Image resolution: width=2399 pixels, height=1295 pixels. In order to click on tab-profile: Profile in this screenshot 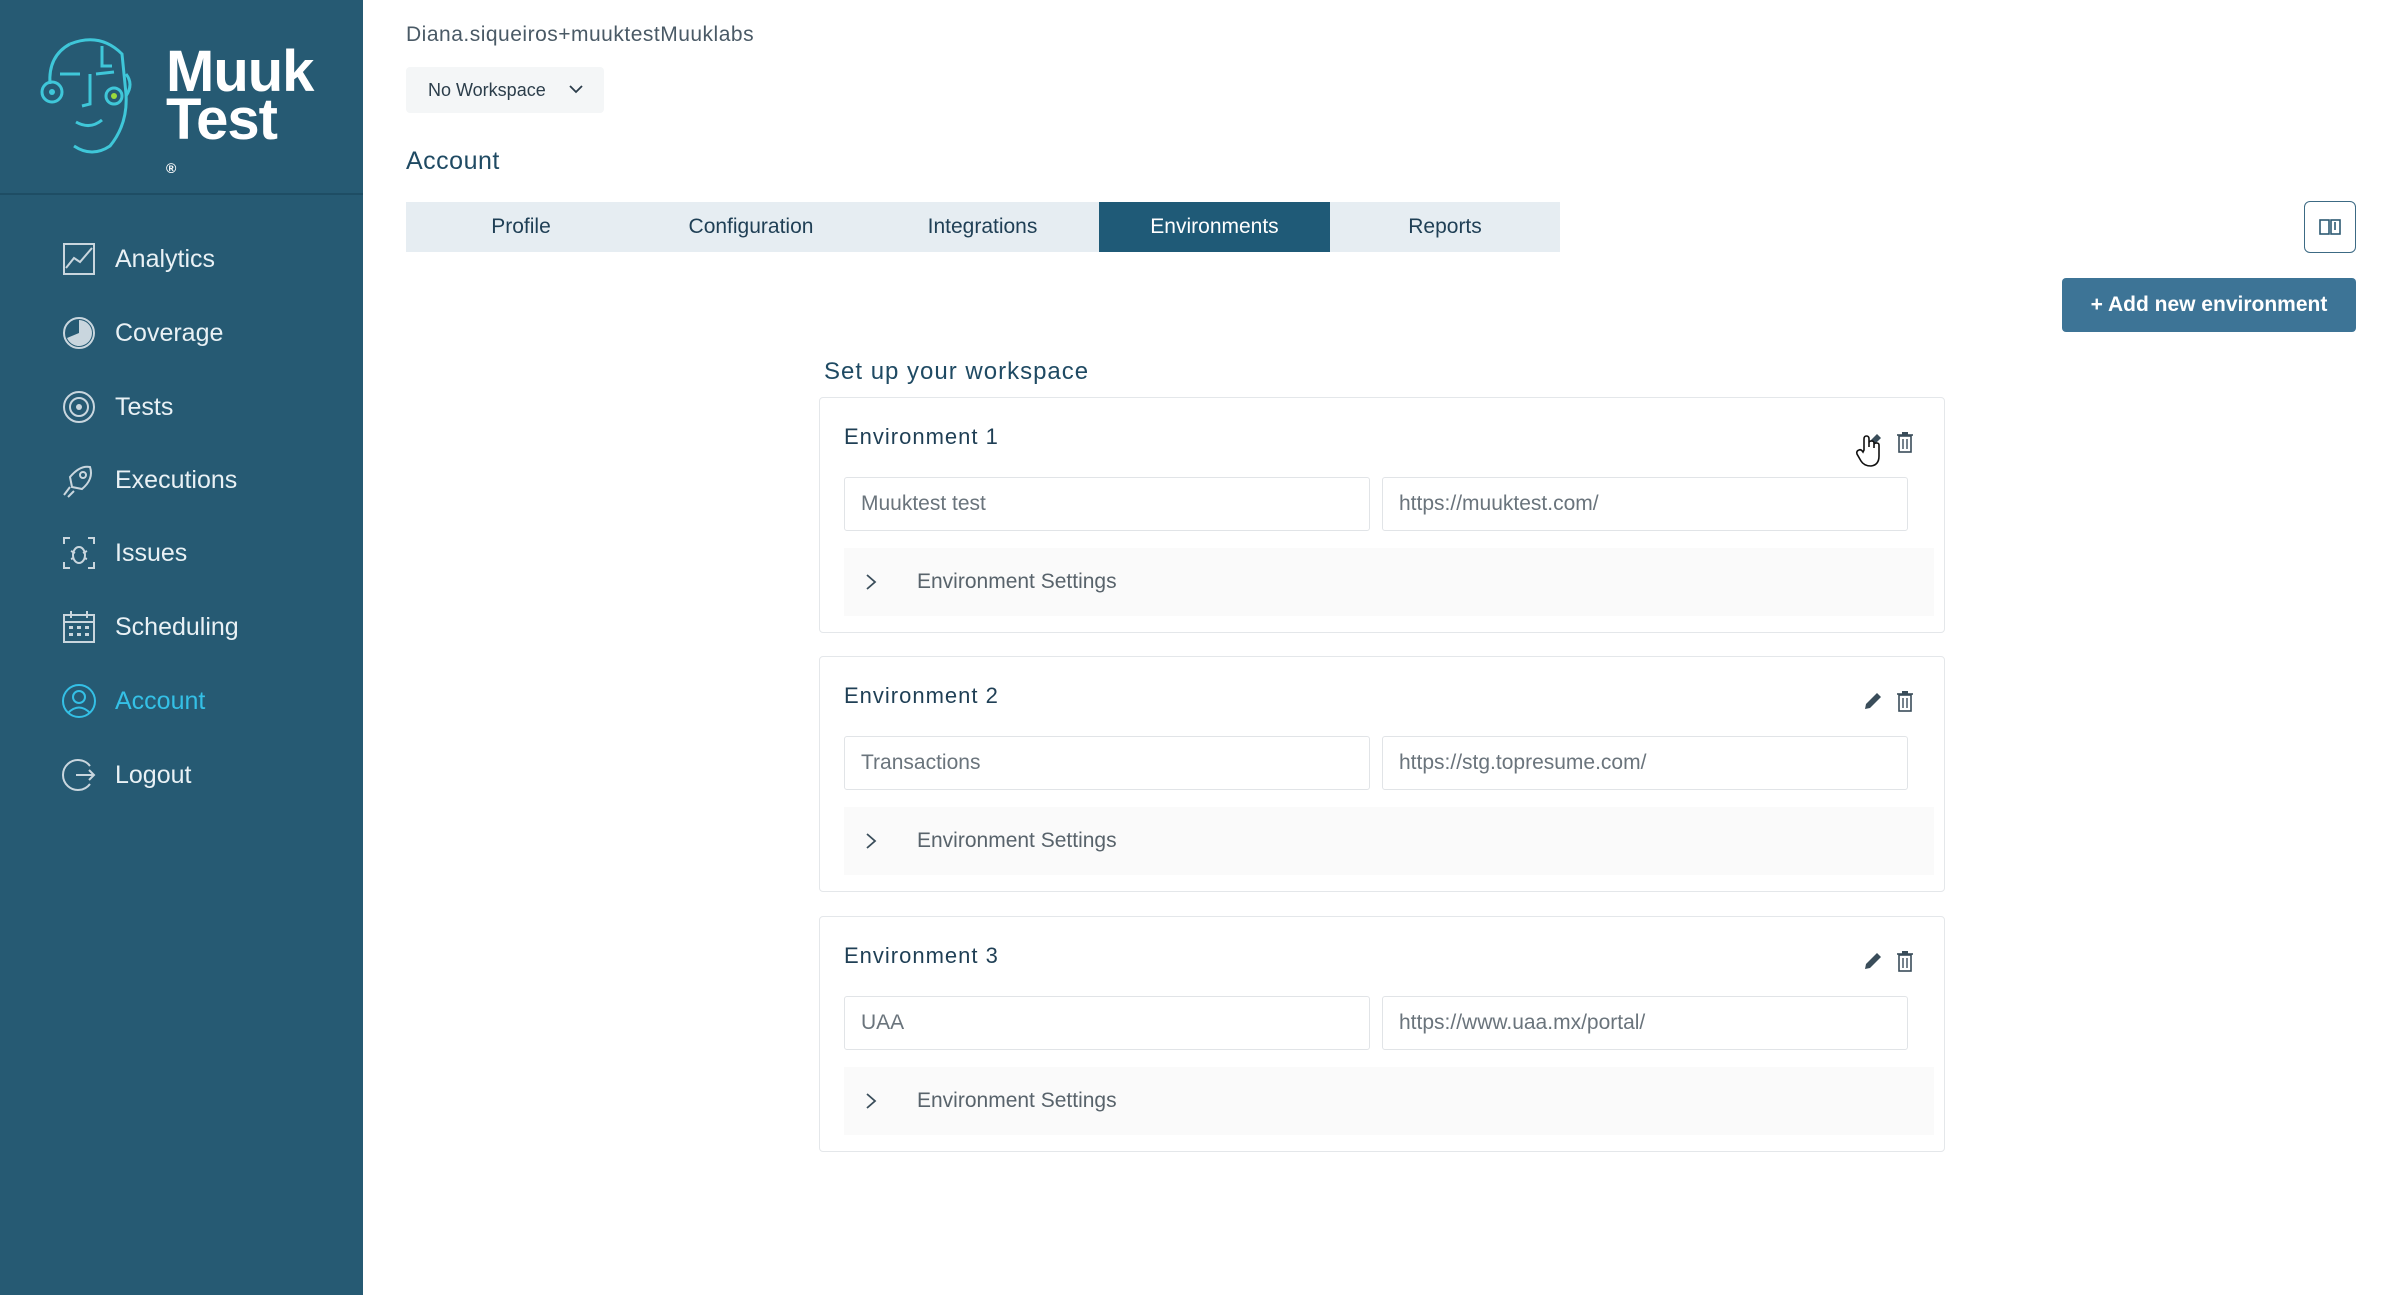, I will do `click(521, 227)`.